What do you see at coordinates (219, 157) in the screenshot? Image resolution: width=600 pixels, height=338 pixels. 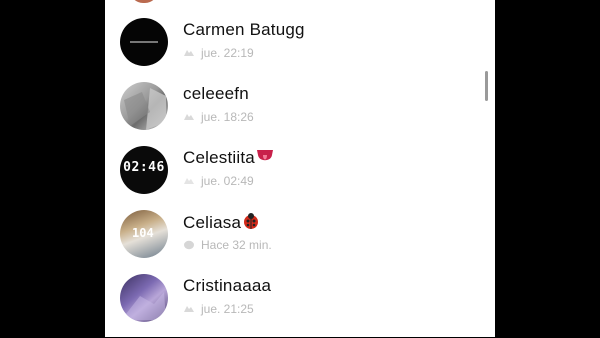 I see `chat-name-text: Celestiita` at bounding box center [219, 157].